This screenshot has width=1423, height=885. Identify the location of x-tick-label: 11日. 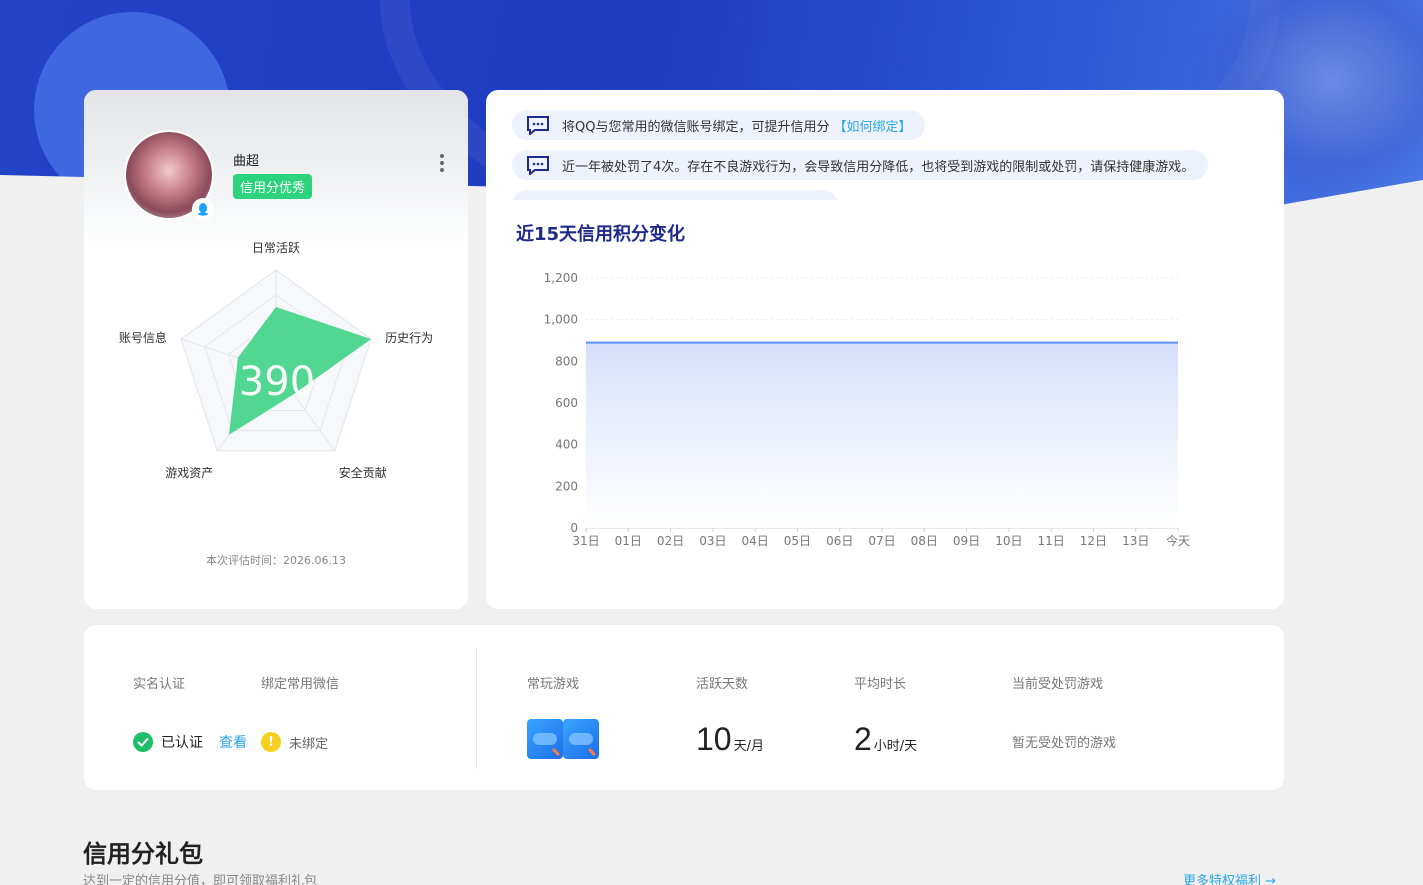
(1051, 541).